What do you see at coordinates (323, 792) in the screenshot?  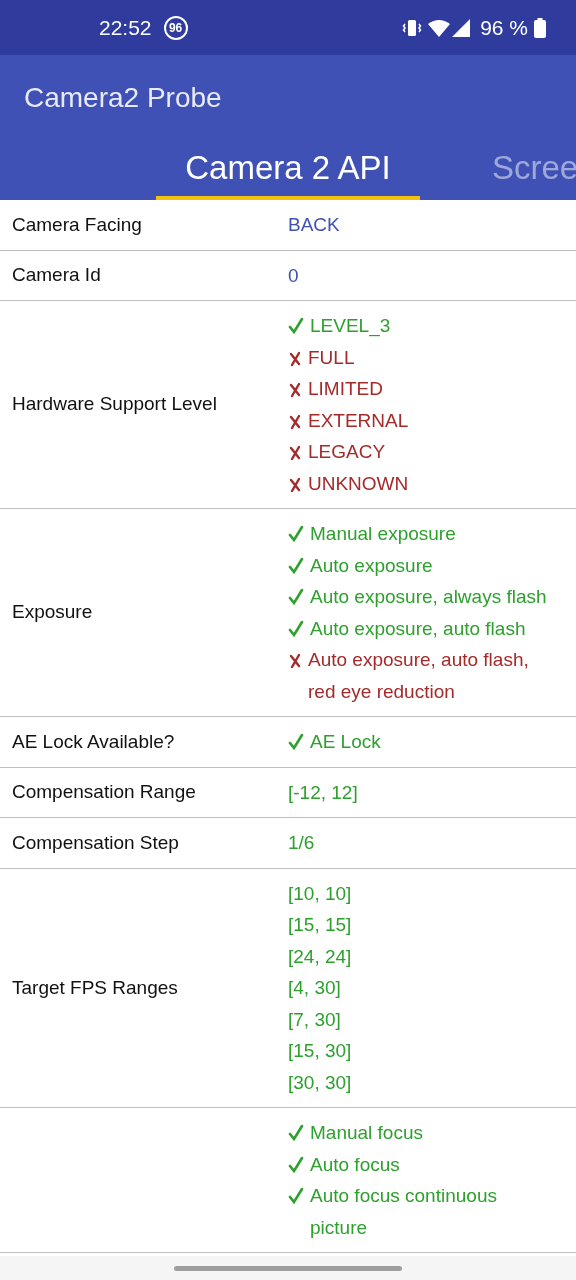 I see `property-value: [-12, 12]` at bounding box center [323, 792].